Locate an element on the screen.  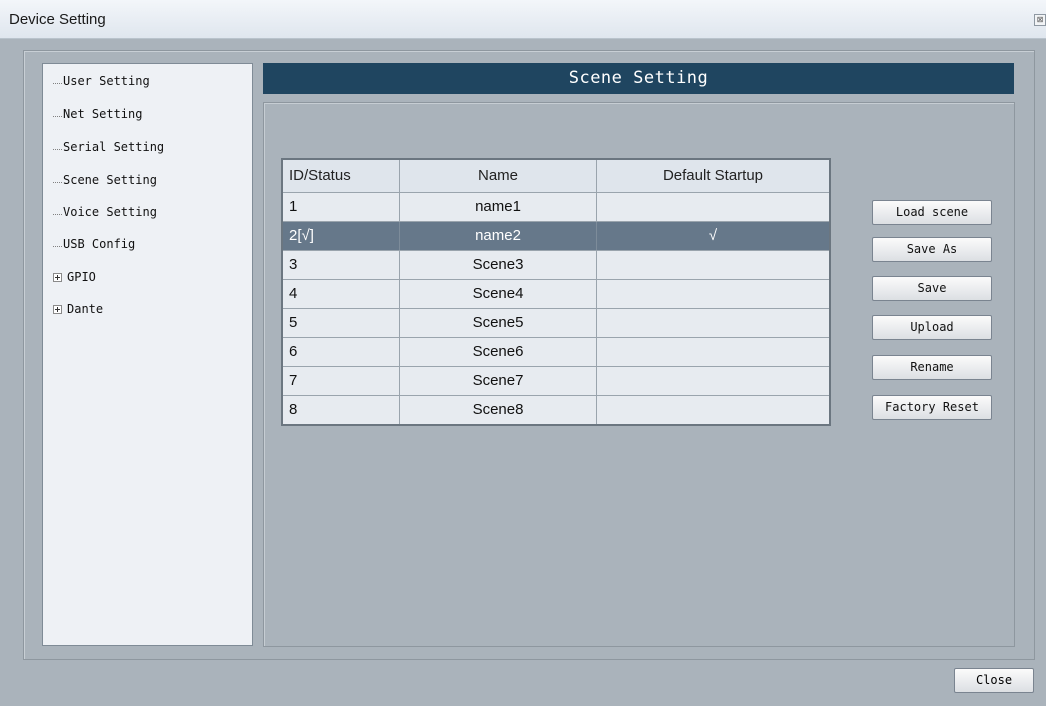
tree-group-label: GPIO is located at coordinates (81, 277).